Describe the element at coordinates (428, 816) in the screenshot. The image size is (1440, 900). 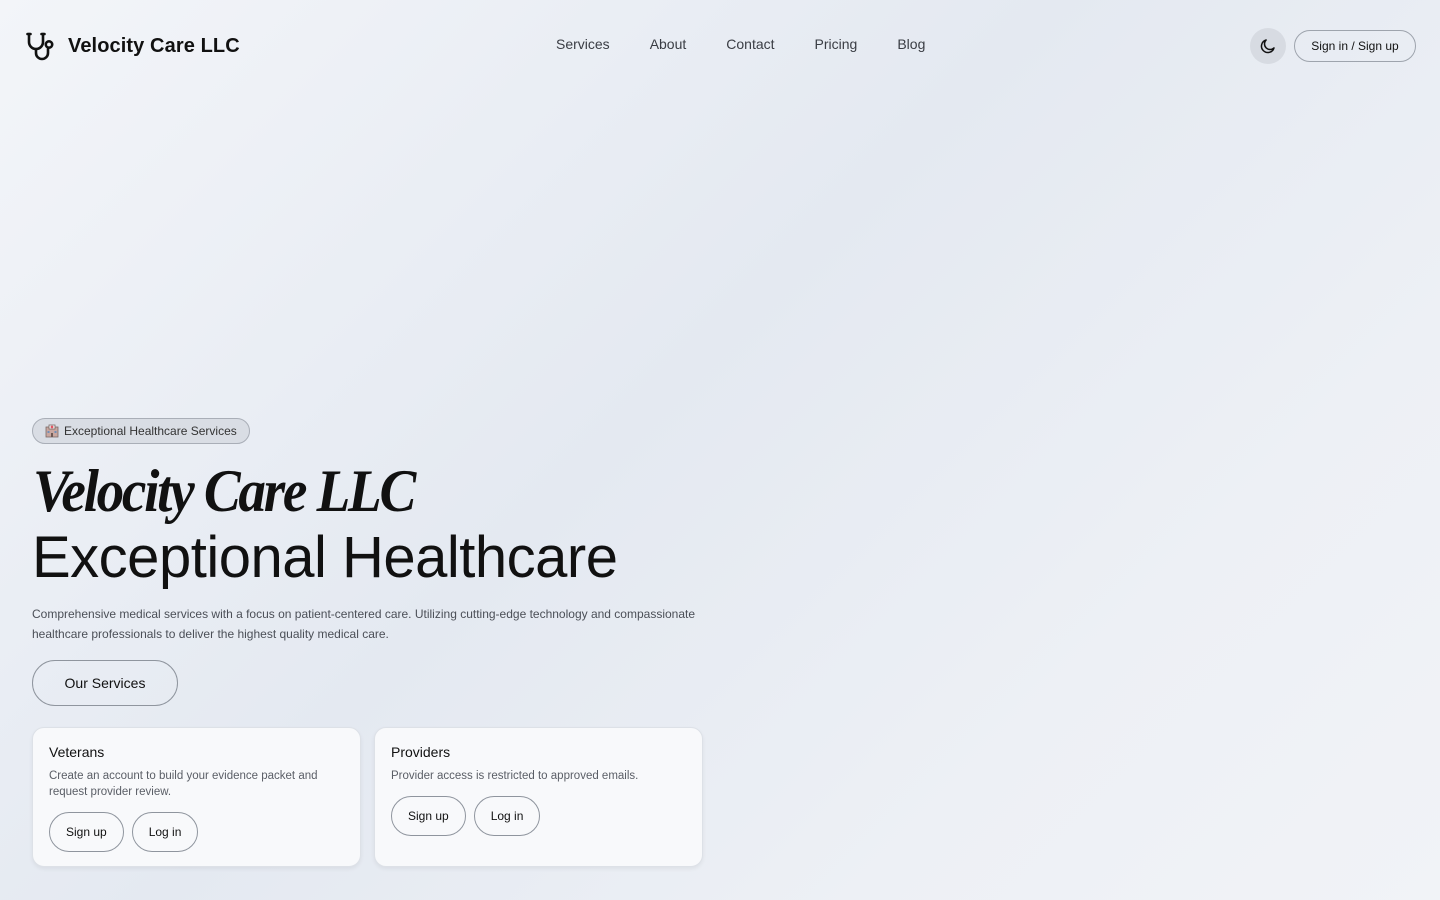
I see `providers-signup-button: Sign up` at that location.